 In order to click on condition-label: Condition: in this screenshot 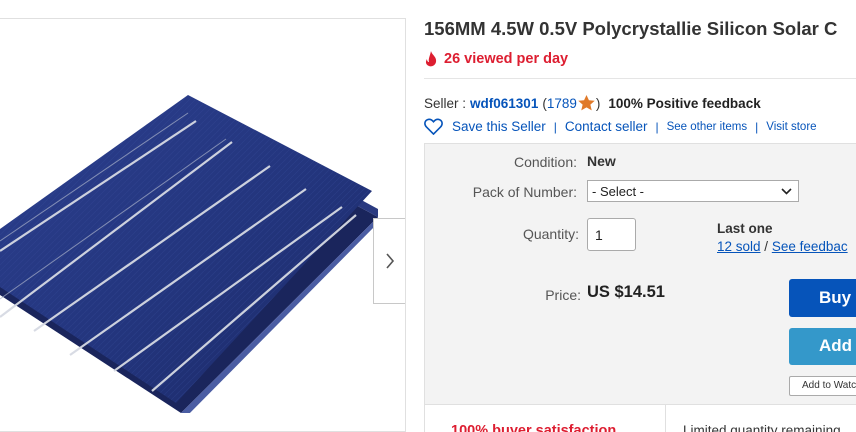, I will do `click(545, 162)`.